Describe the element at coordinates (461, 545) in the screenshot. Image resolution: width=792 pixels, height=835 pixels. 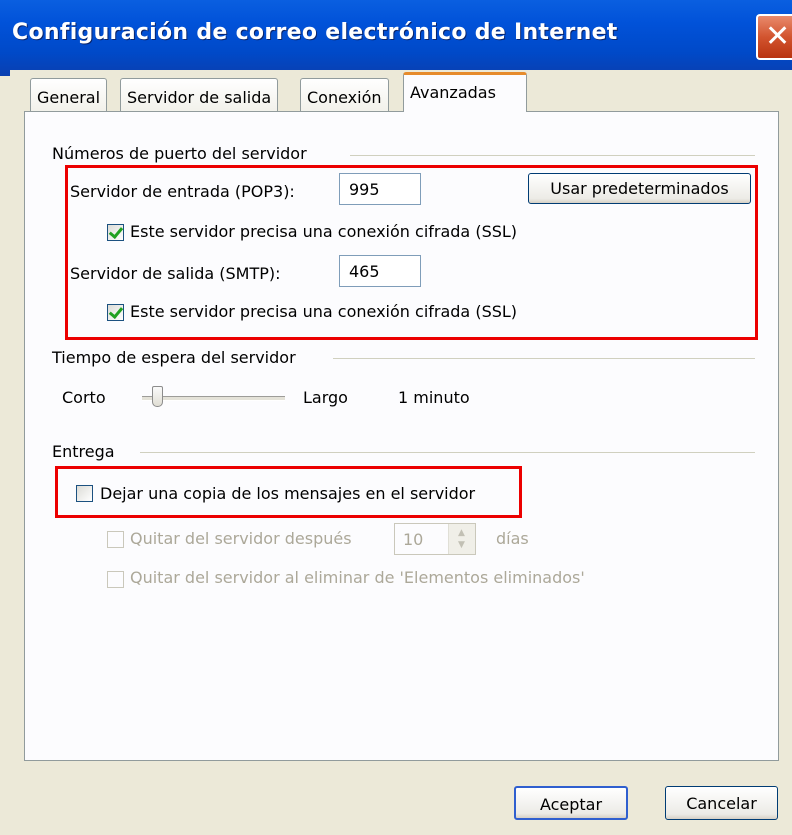
I see `spin-down-icon: ▼` at that location.